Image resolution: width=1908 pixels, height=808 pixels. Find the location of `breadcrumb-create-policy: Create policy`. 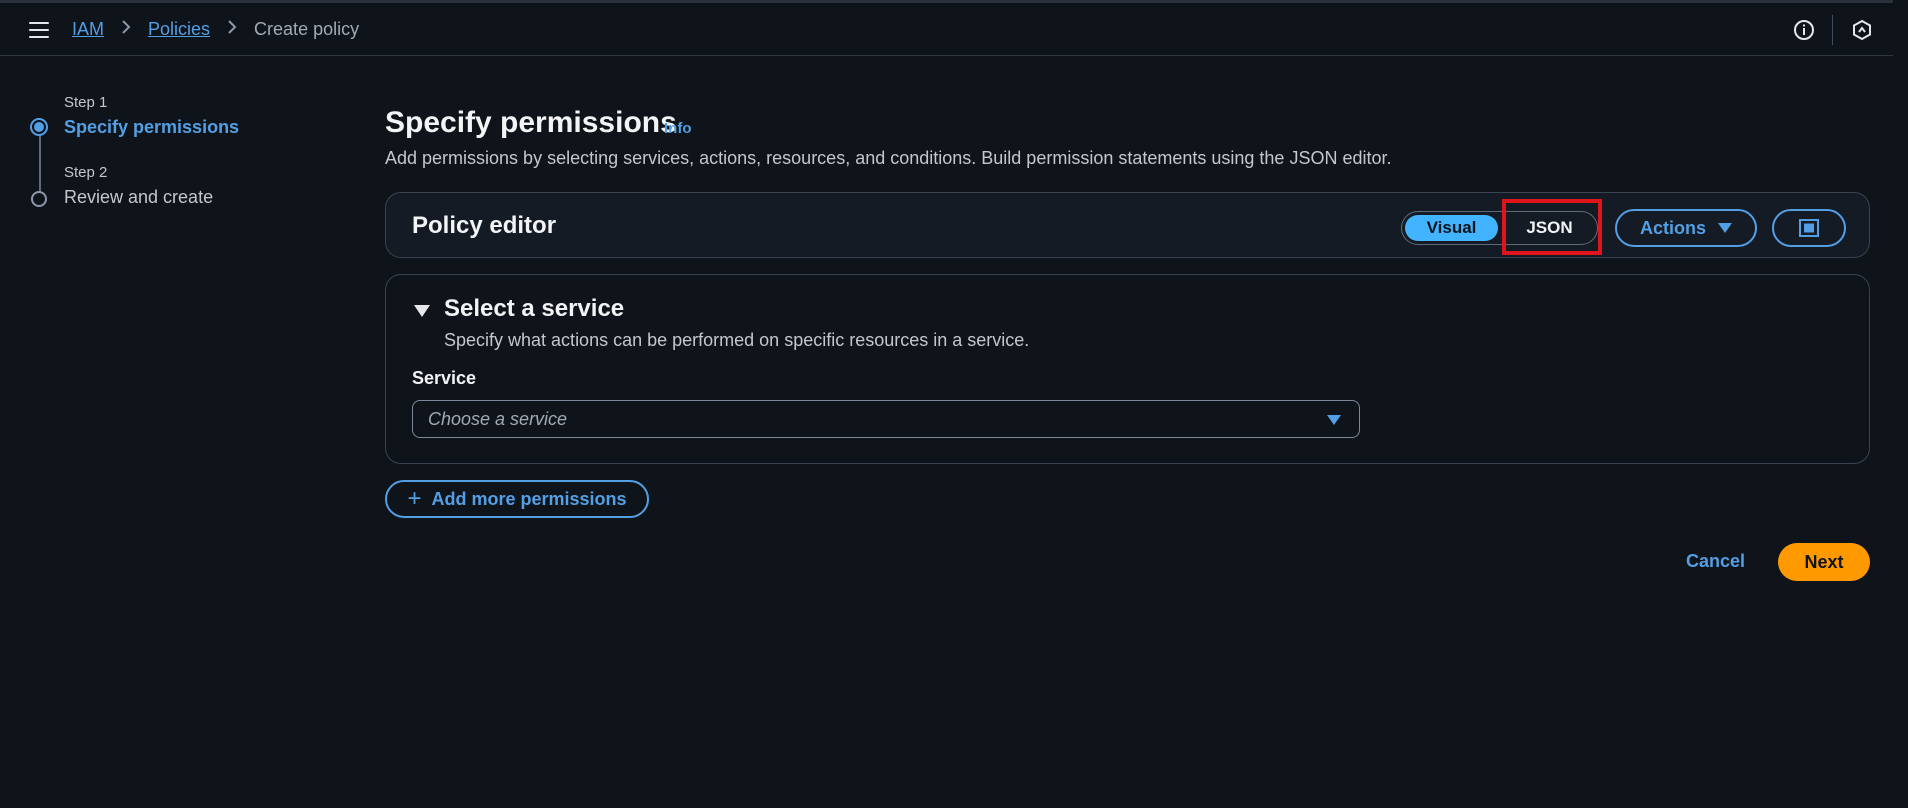

breadcrumb-create-policy: Create policy is located at coordinates (307, 29).